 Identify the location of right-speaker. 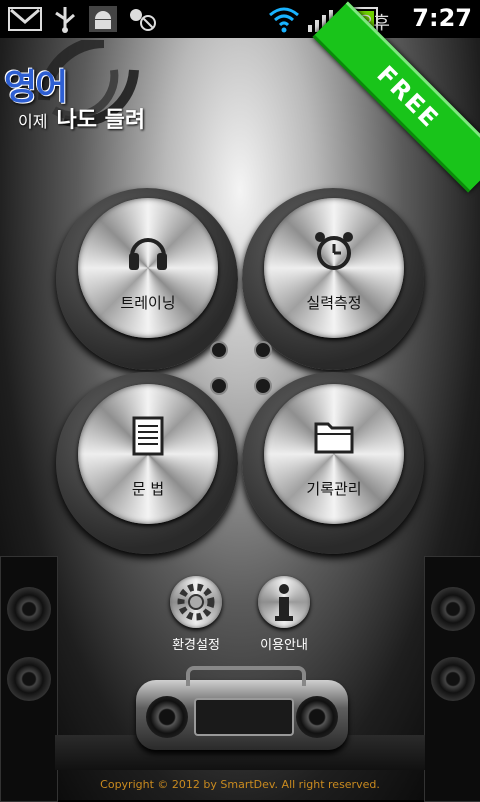
(452, 679).